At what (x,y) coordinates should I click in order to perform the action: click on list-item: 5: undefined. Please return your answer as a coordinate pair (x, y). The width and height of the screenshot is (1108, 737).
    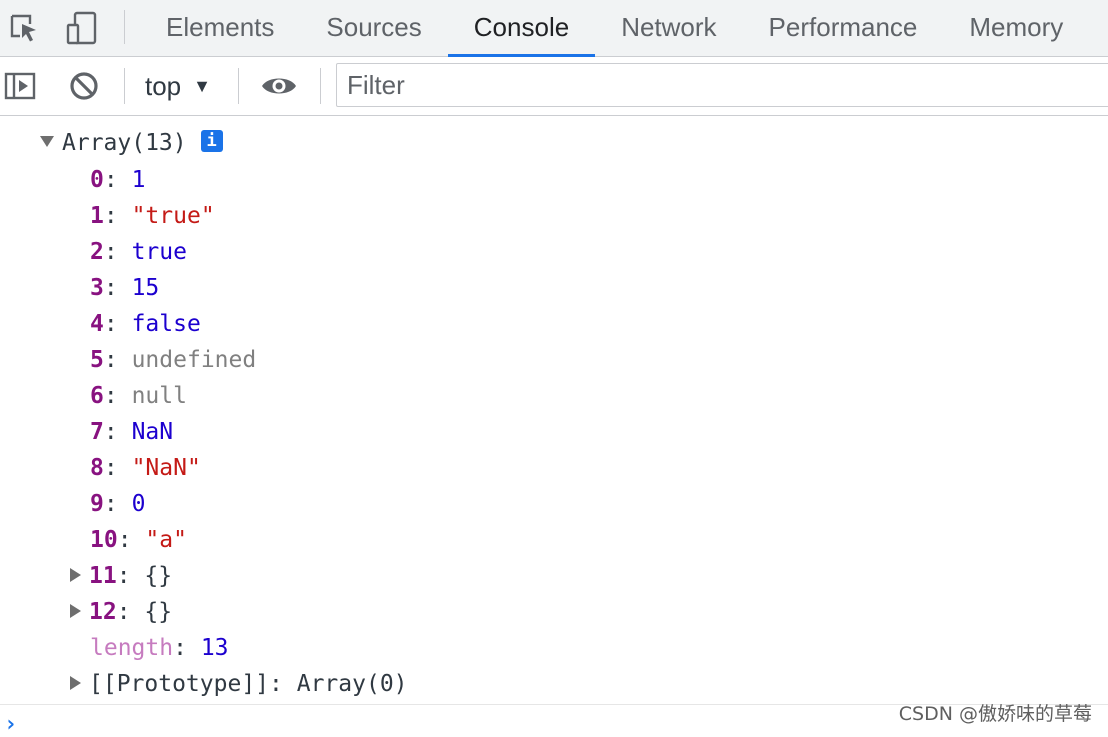
    Looking at the image, I should click on (173, 360).